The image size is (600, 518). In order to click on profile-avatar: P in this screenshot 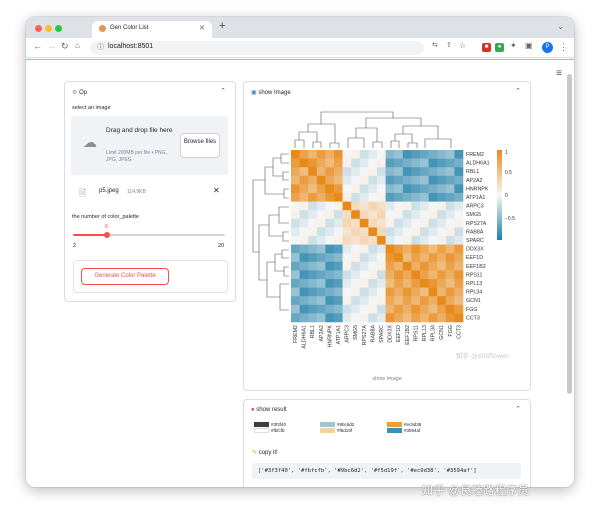, I will do `click(547, 47)`.